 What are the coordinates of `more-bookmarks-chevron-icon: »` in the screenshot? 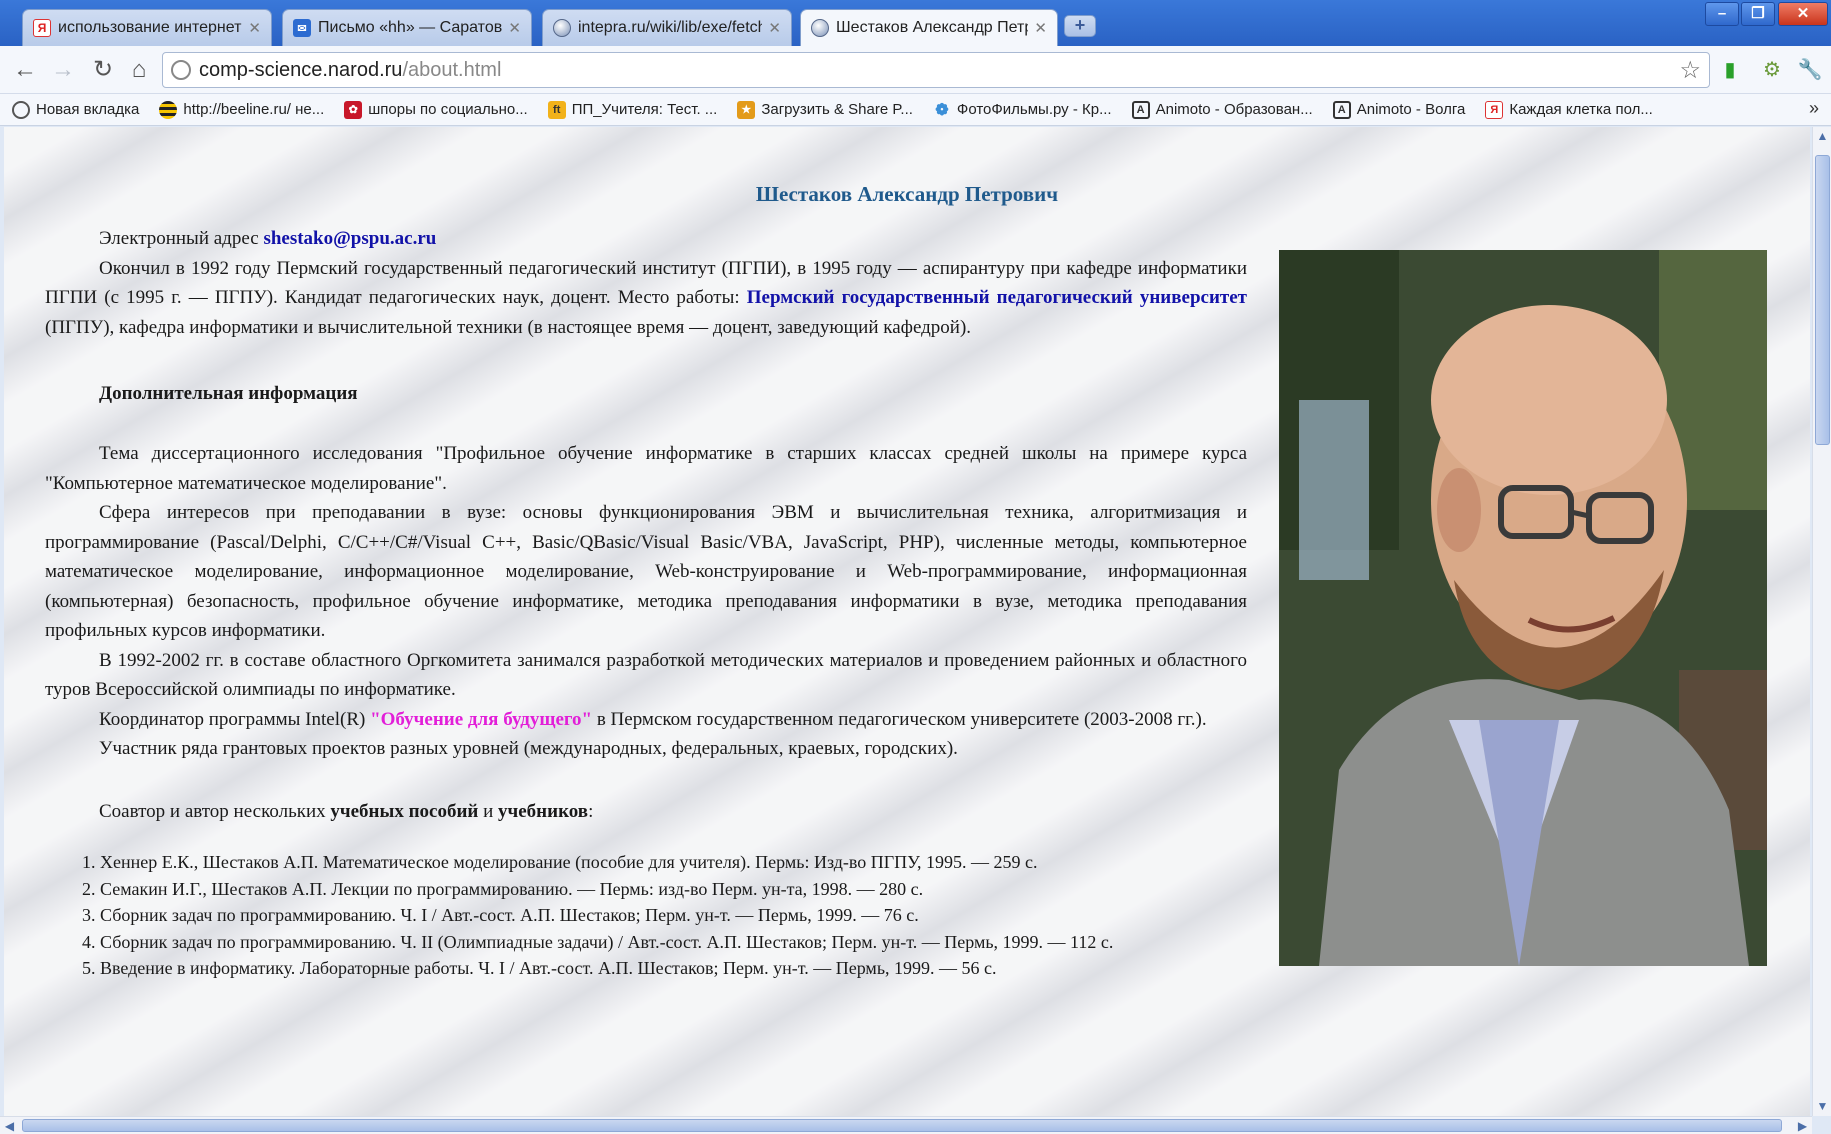 It's located at (1814, 108).